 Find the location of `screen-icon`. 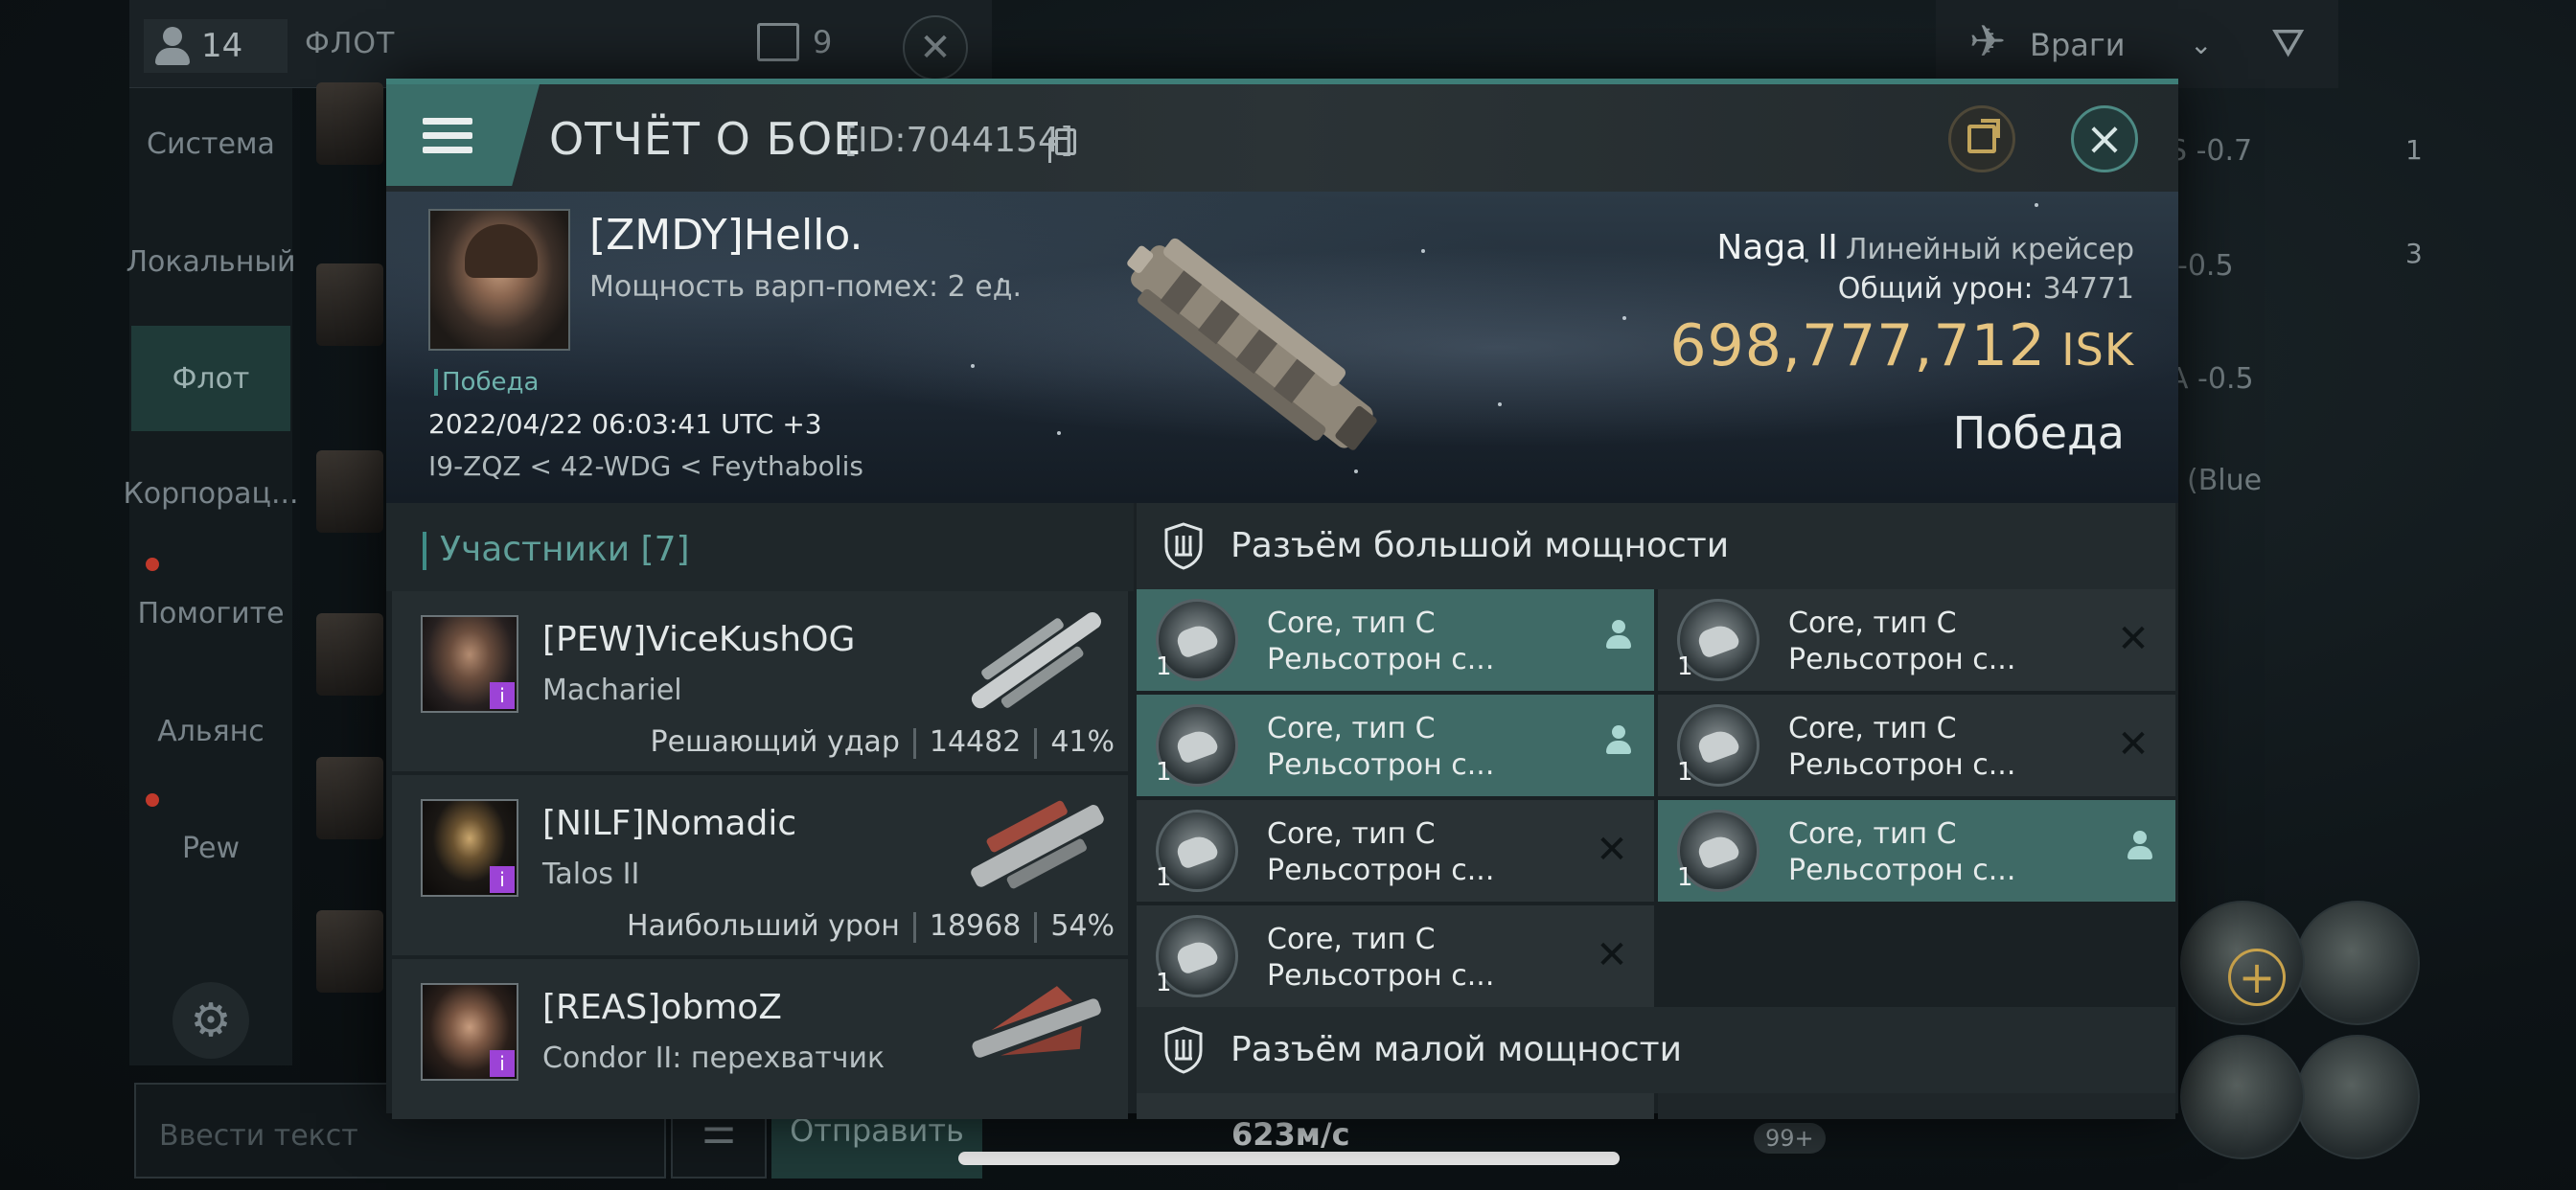

screen-icon is located at coordinates (778, 42).